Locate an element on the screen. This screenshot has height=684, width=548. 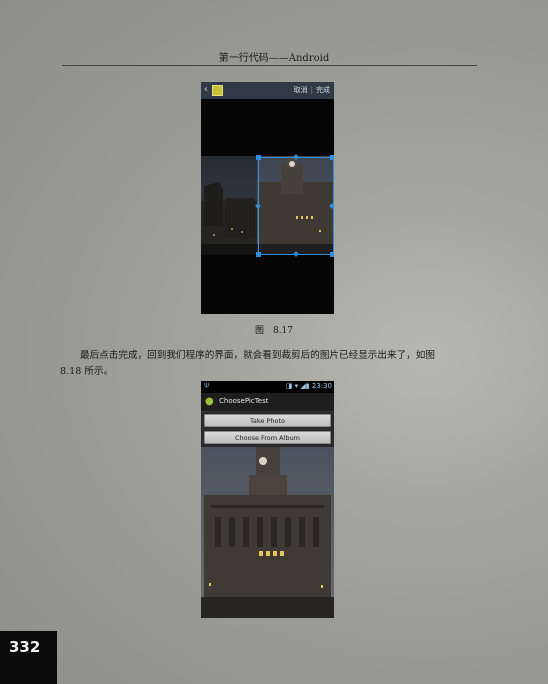
crop-dim-left is located at coordinates (229, 205).